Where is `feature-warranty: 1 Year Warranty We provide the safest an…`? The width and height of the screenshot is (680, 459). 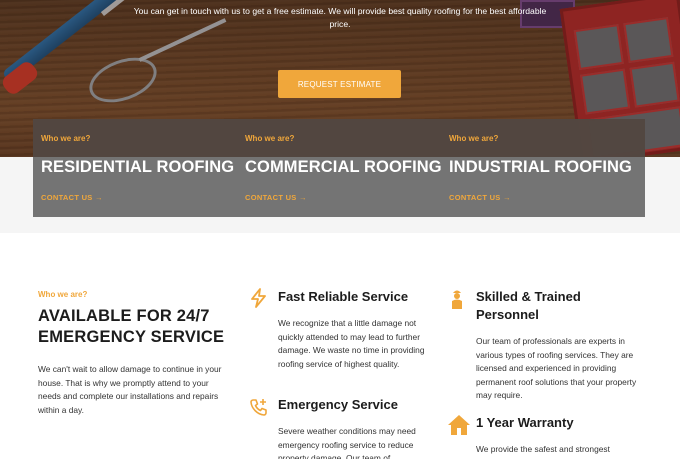 feature-warranty: 1 Year Warranty We provide the safest an… is located at coordinates (547, 436).